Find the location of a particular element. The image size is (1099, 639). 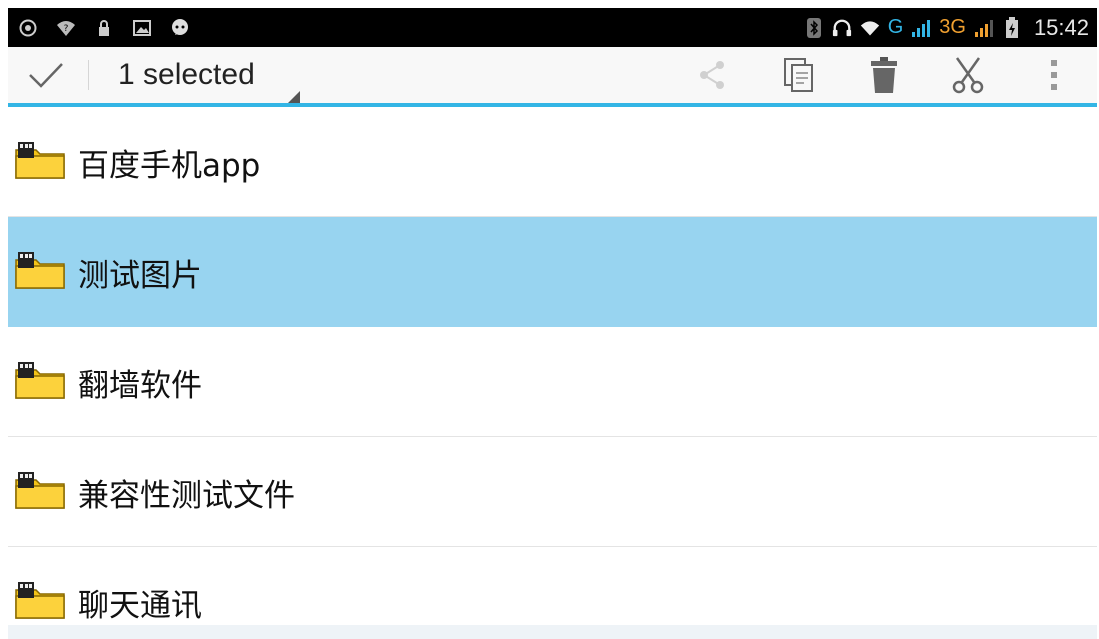

signal-3g-icon is located at coordinates (984, 28).